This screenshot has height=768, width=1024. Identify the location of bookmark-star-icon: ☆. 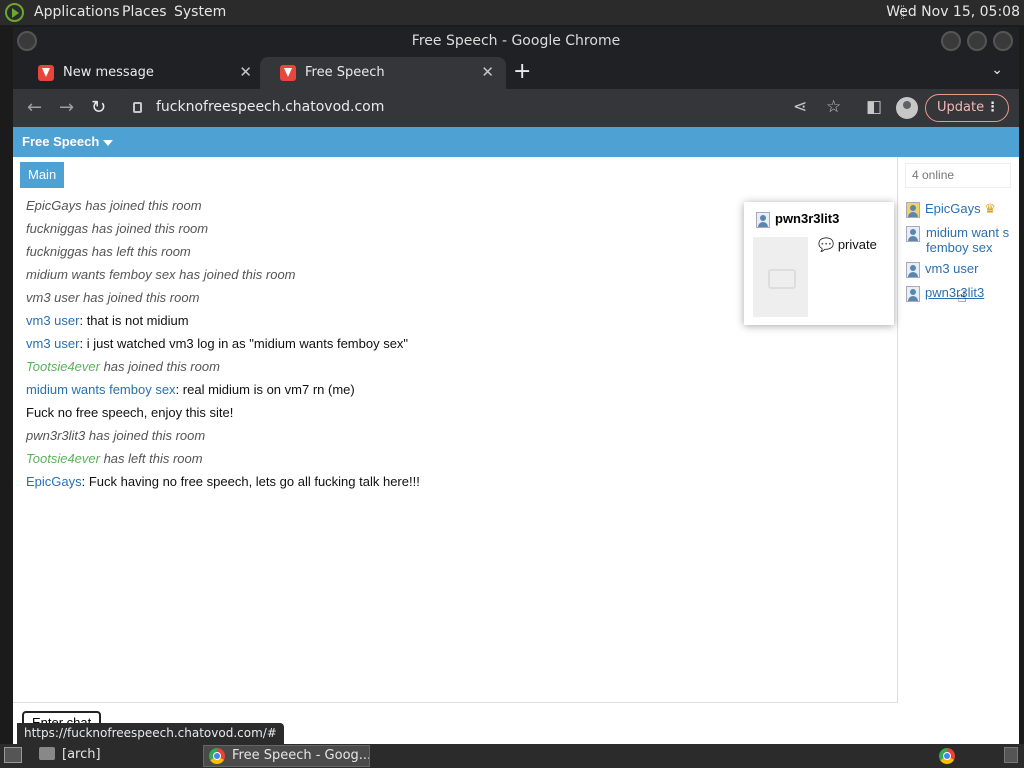
(833, 107).